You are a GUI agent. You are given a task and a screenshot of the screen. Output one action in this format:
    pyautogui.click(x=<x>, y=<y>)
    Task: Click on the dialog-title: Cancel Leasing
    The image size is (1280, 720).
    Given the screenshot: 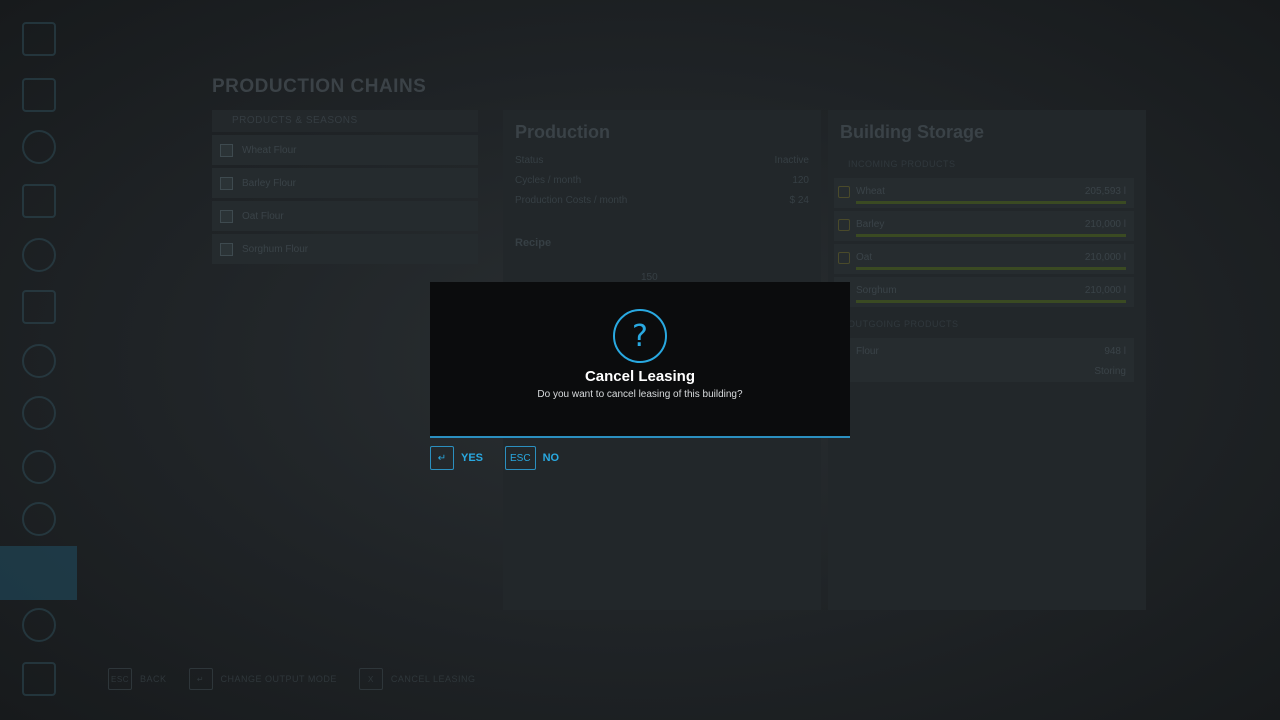 What is the action you would take?
    pyautogui.click(x=640, y=376)
    